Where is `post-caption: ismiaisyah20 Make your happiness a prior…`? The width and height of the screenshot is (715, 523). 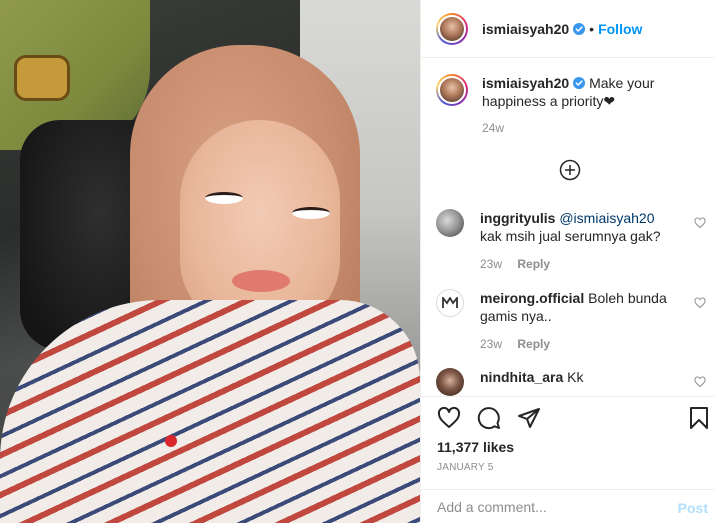 post-caption: ismiaisyah20 Make your happiness a prior… is located at coordinates (571, 105).